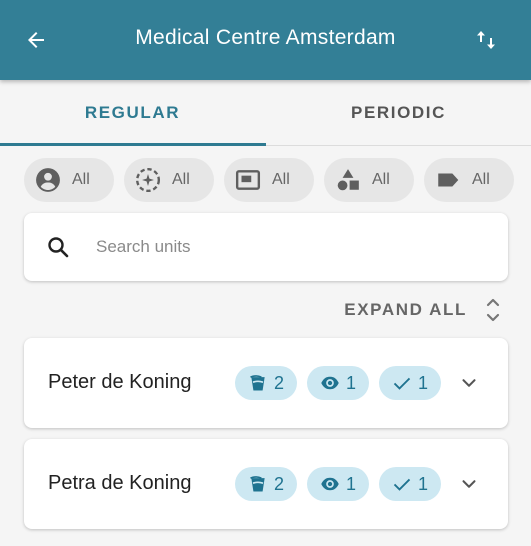  I want to click on tag-icon, so click(448, 180).